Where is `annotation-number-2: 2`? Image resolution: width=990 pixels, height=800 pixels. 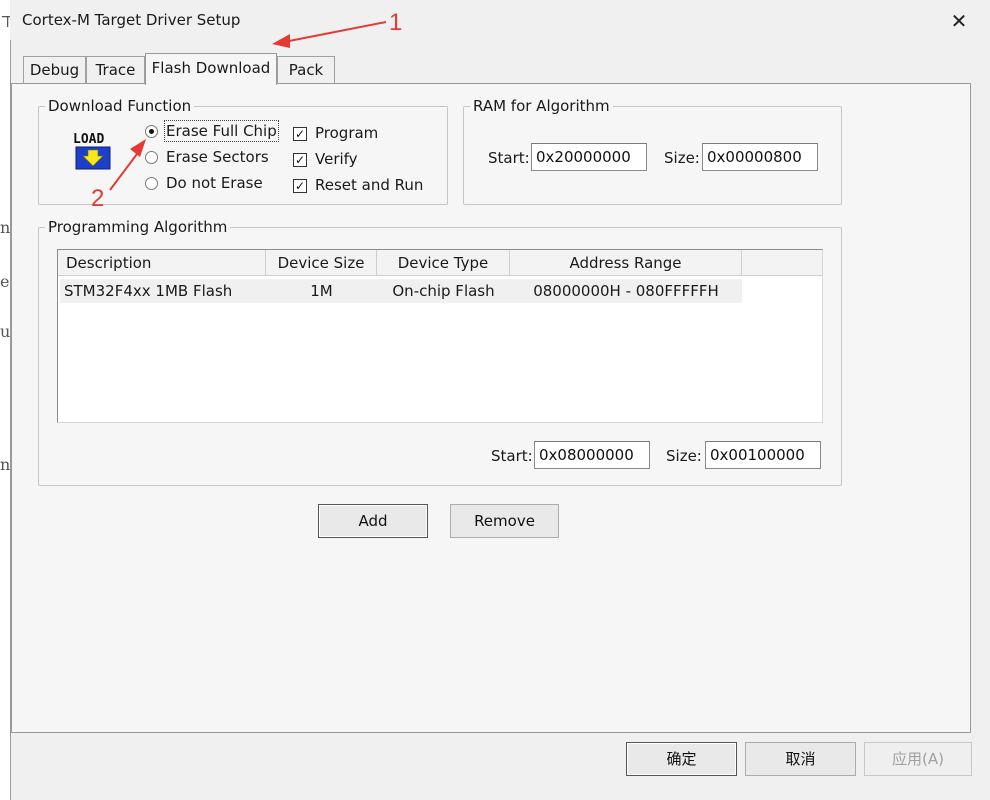 annotation-number-2: 2 is located at coordinates (98, 198).